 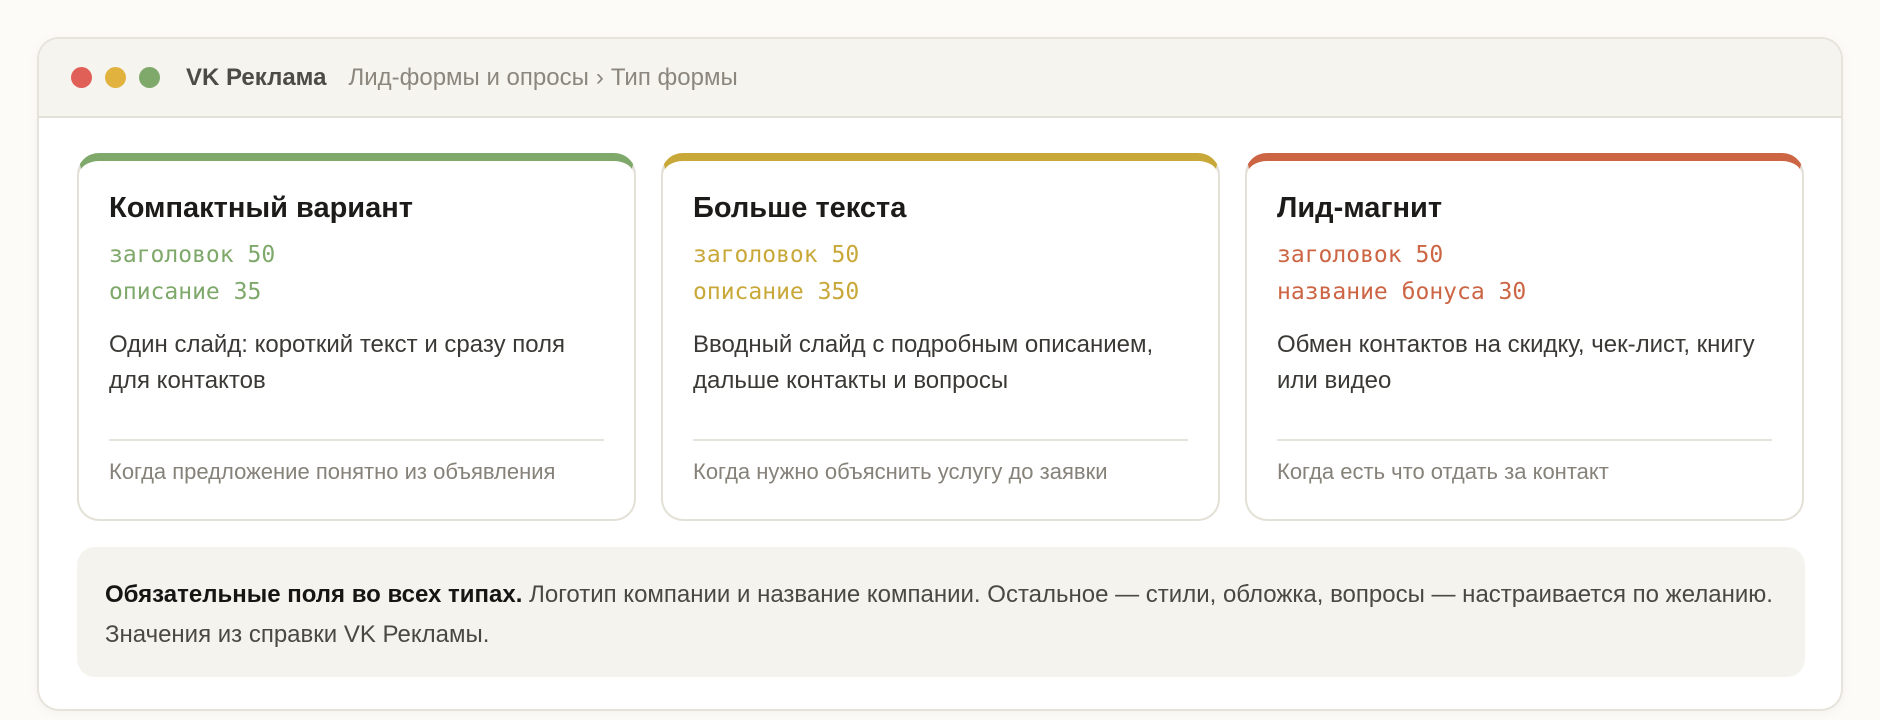 What do you see at coordinates (185, 292) in the screenshot?
I see `limit-description: описание 35` at bounding box center [185, 292].